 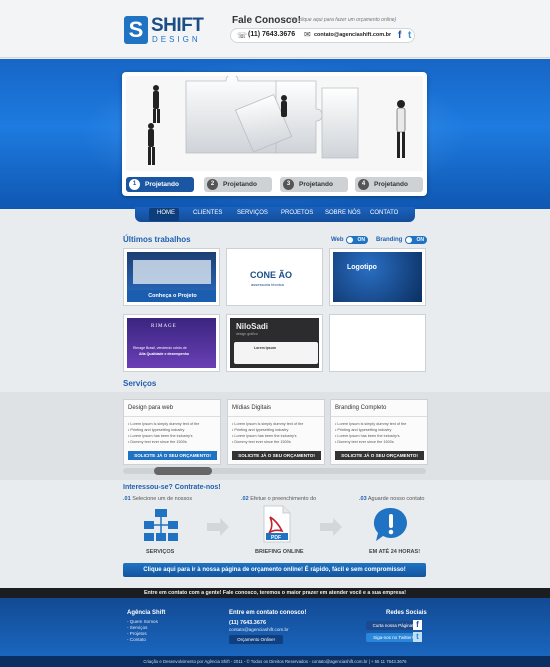 I want to click on nav-contato: CONTATO, so click(x=384, y=213).